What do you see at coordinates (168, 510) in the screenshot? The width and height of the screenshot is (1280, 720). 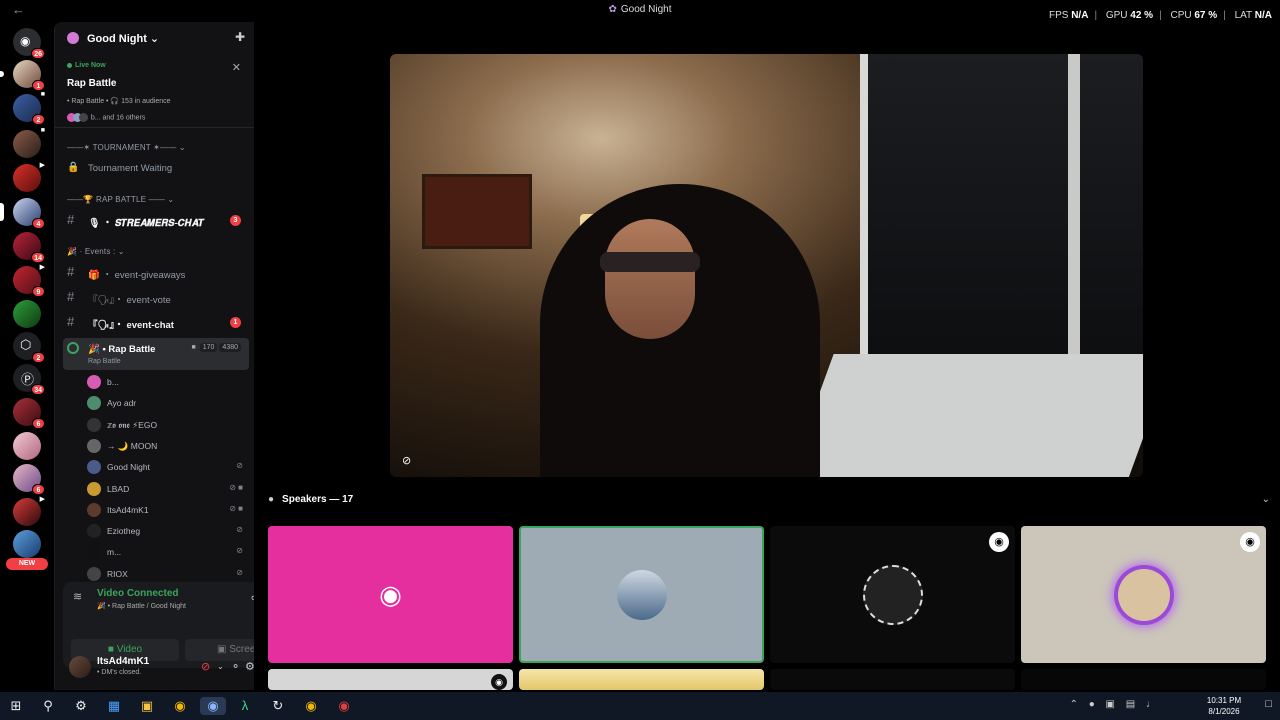 I see `voice-member: ItsAd4mK1 ⊘ ■` at bounding box center [168, 510].